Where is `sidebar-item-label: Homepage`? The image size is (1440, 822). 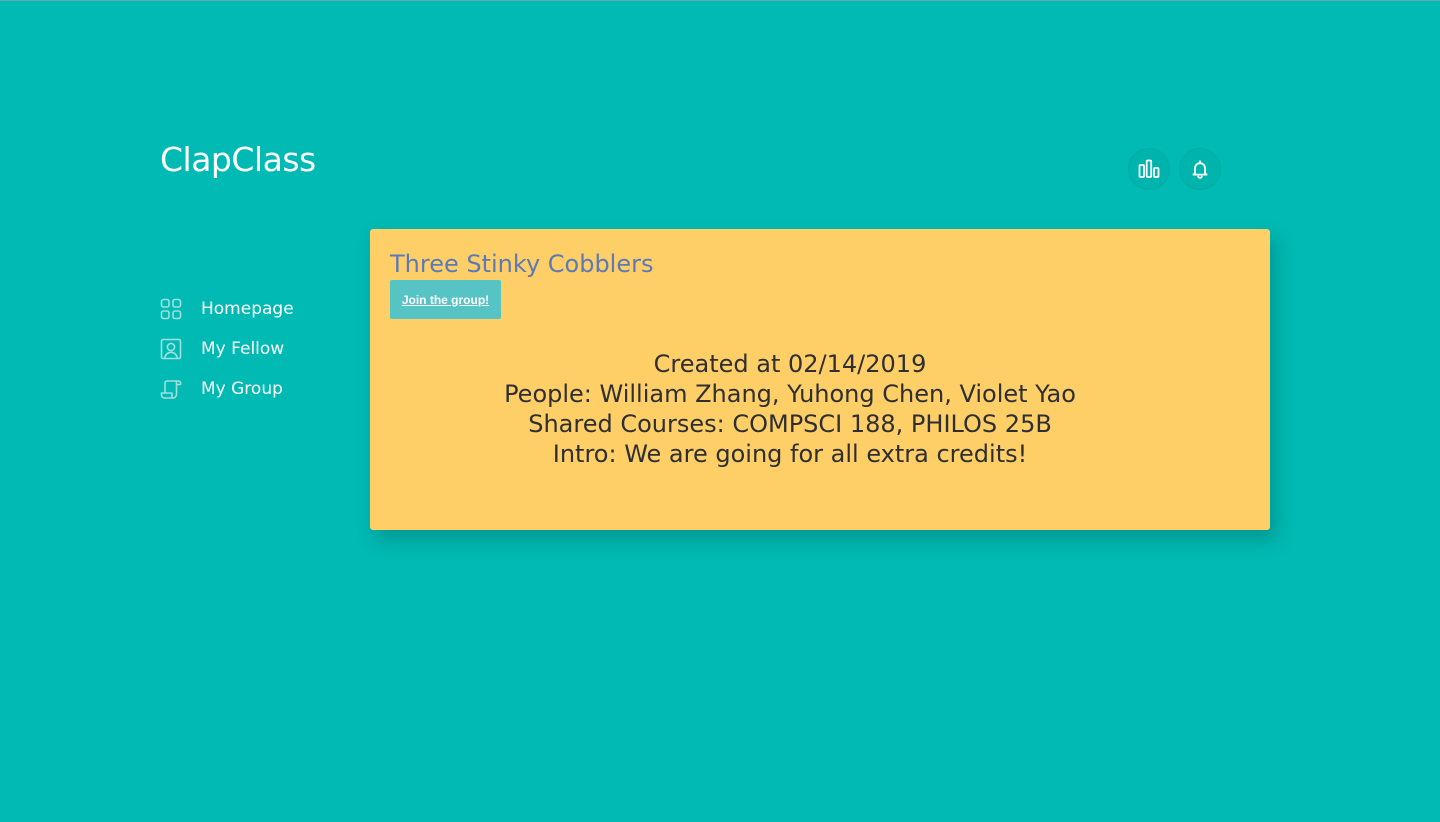
sidebar-item-label: Homepage is located at coordinates (247, 309).